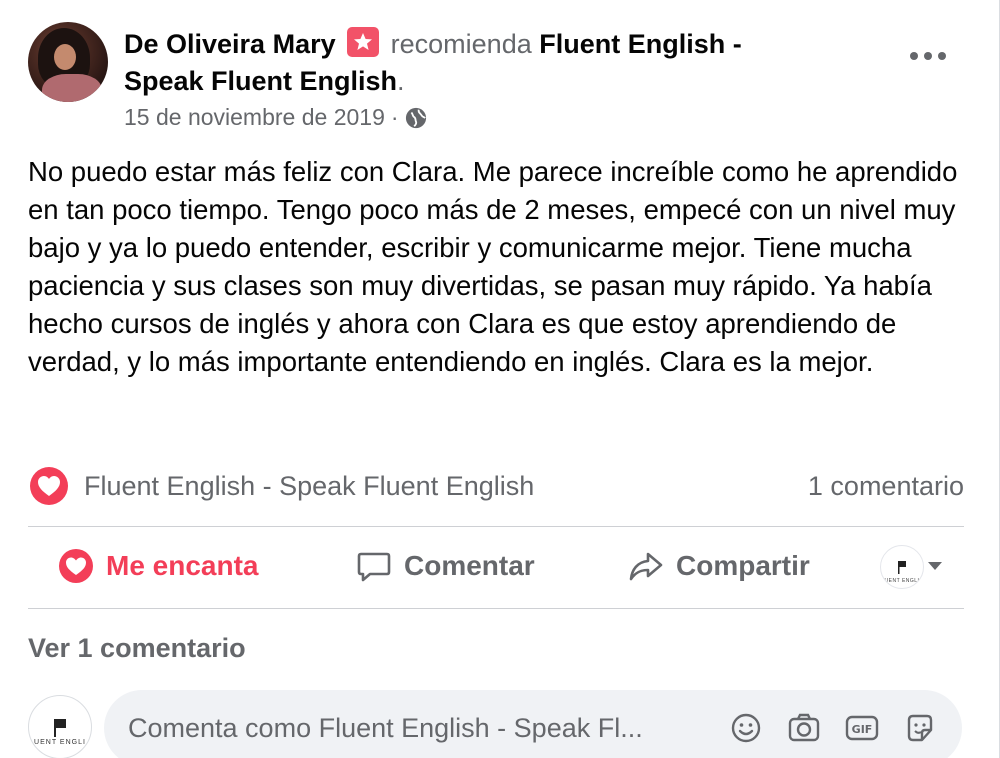 The height and width of the screenshot is (758, 1000). Describe the element at coordinates (496, 608) in the screenshot. I see `divider-bottom` at that location.